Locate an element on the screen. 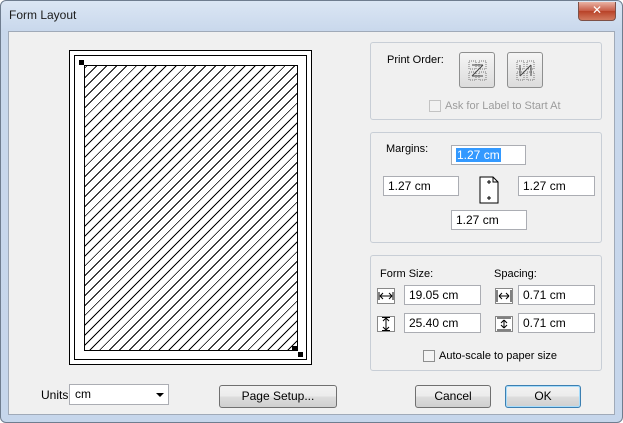  form-width-field: 19.05 cm is located at coordinates (442, 295).